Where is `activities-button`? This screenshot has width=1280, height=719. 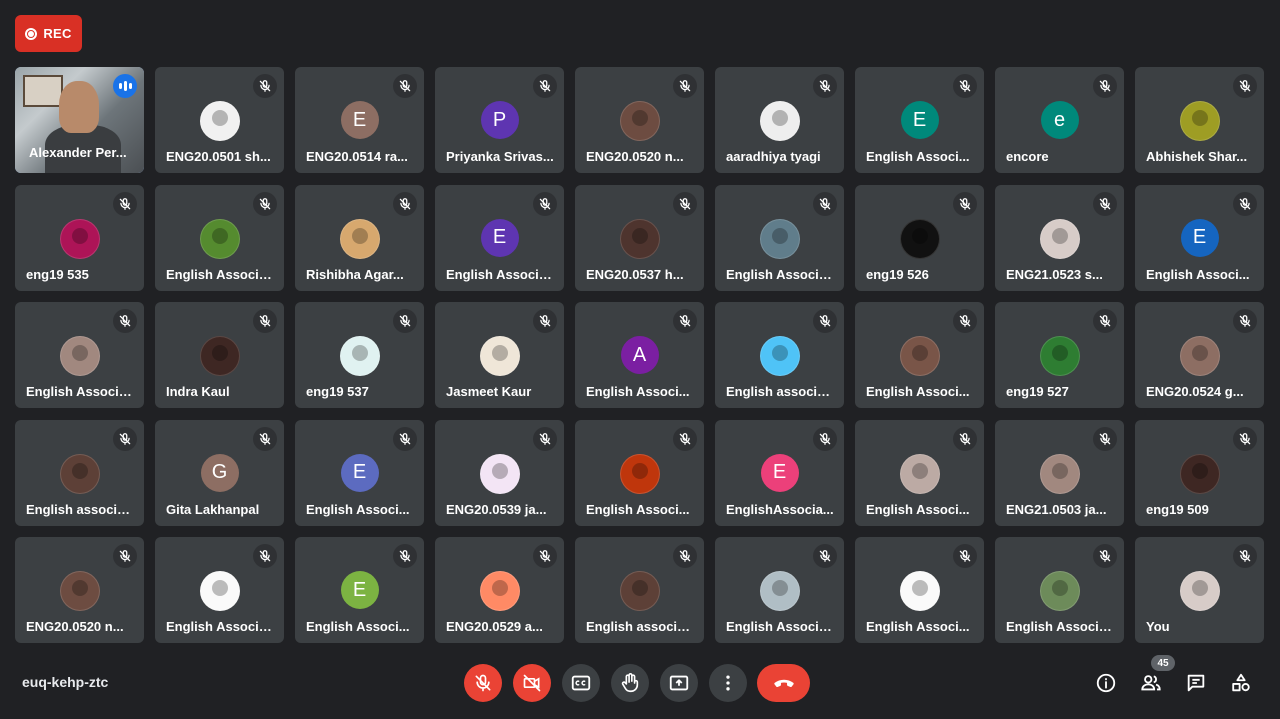 activities-button is located at coordinates (1241, 683).